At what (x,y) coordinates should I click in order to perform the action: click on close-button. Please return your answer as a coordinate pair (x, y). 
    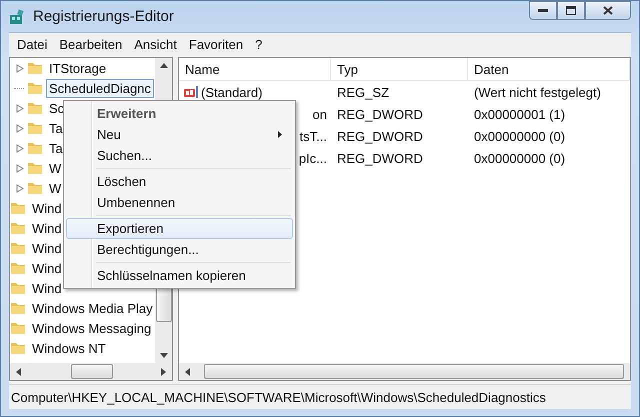
    Looking at the image, I should click on (608, 10).